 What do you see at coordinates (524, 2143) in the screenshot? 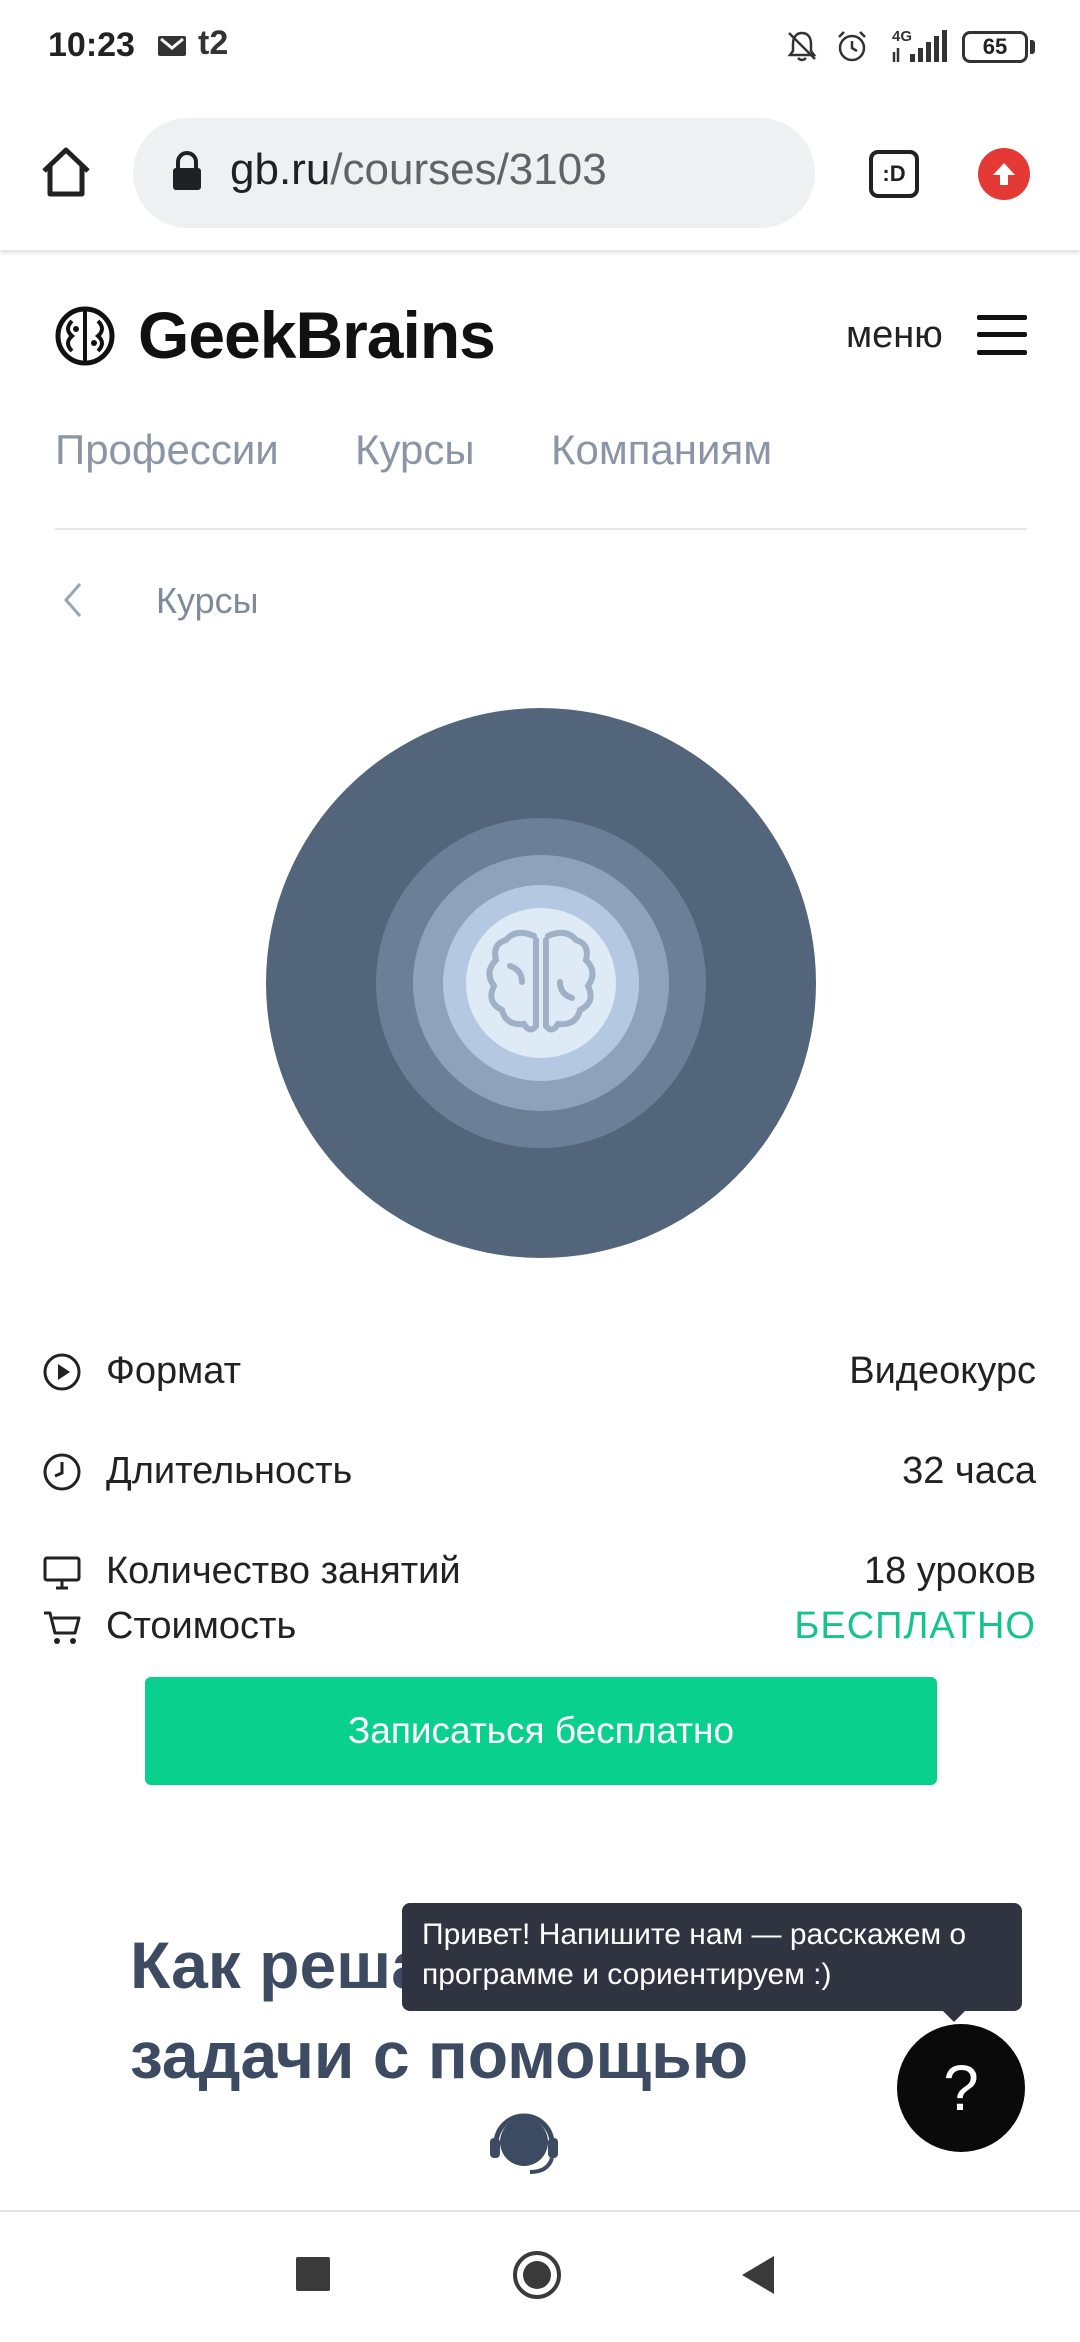
I see `headset-icon` at bounding box center [524, 2143].